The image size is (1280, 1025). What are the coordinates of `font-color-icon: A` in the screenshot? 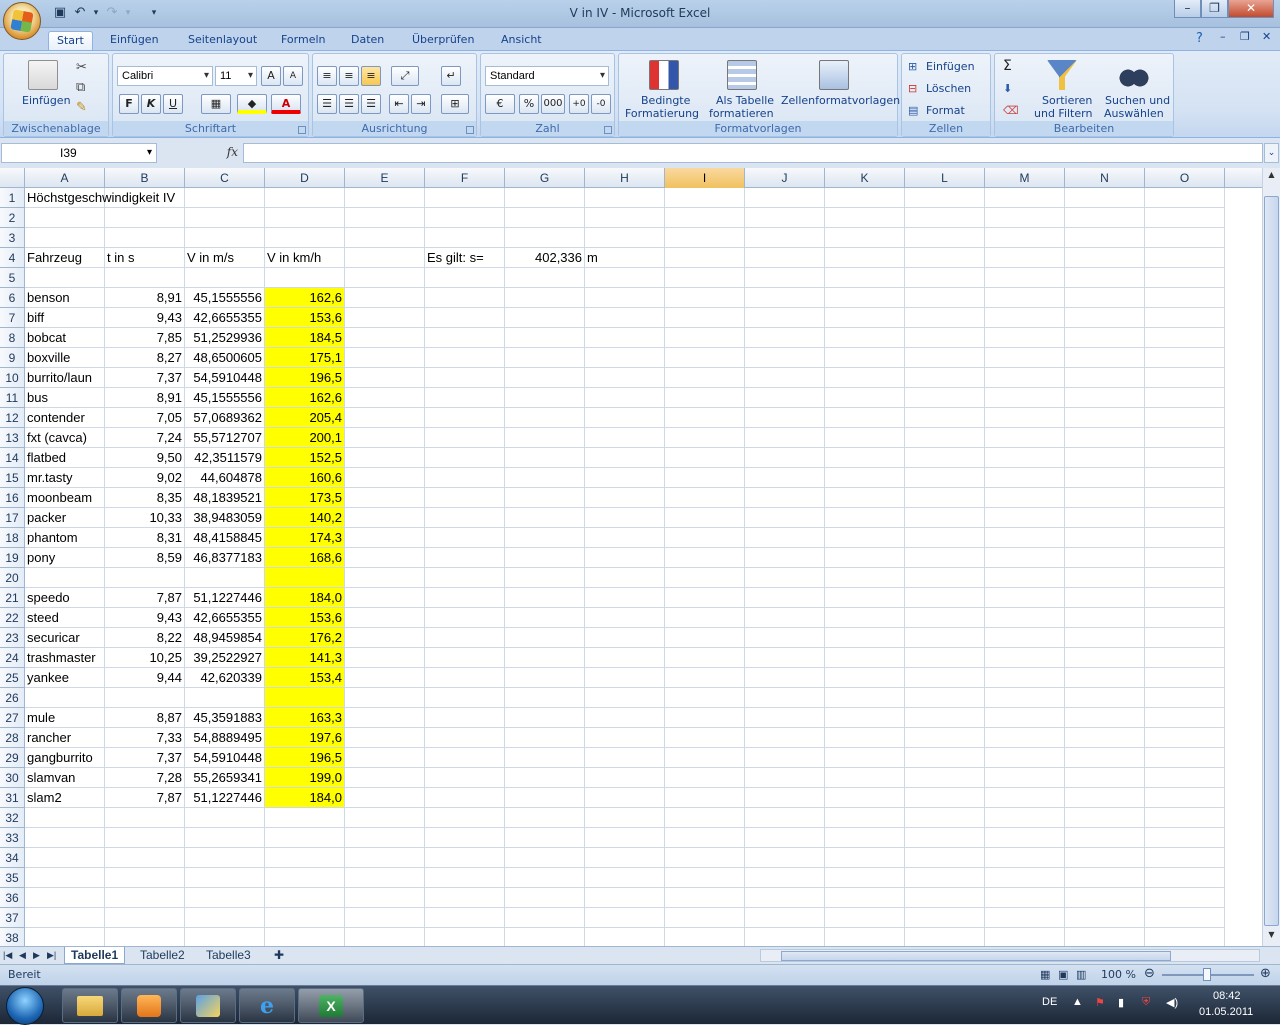 It's located at (286, 104).